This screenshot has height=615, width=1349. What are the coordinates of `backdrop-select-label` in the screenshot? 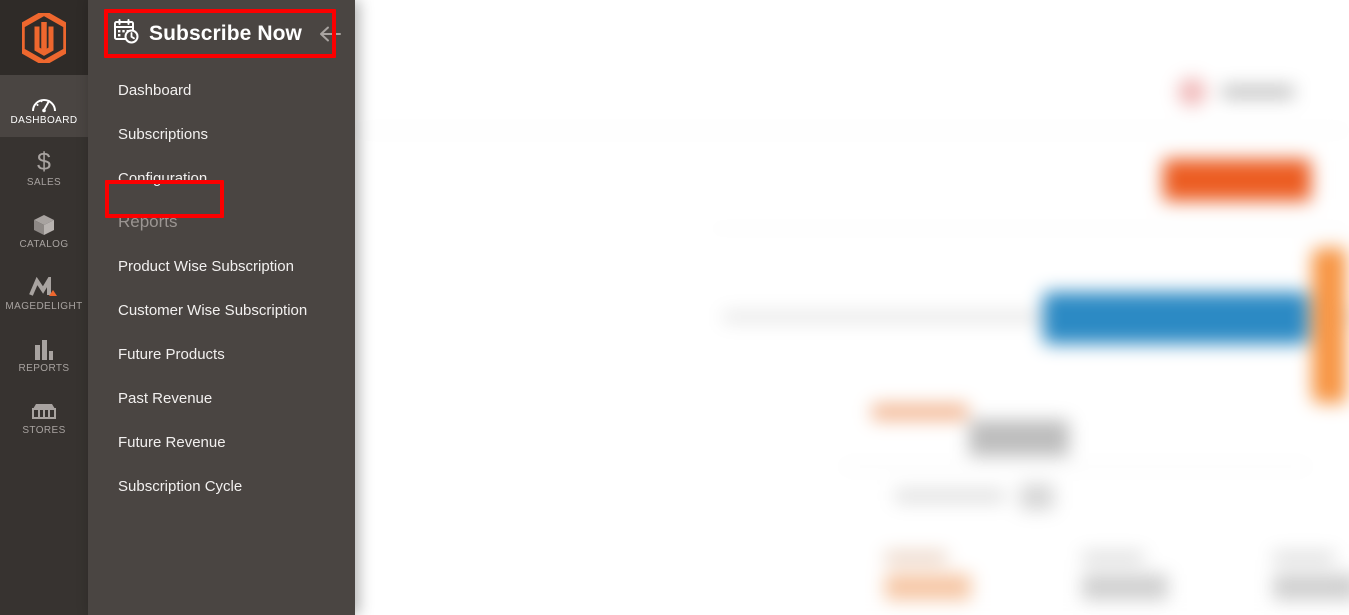 It's located at (950, 496).